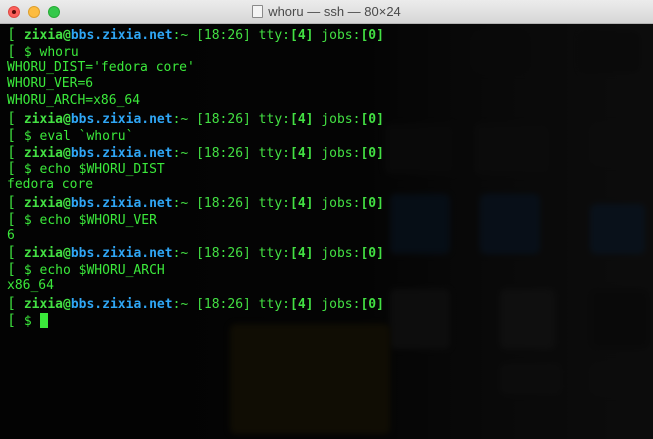 The image size is (653, 439). Describe the element at coordinates (31, 321) in the screenshot. I see `command-text: $` at that location.